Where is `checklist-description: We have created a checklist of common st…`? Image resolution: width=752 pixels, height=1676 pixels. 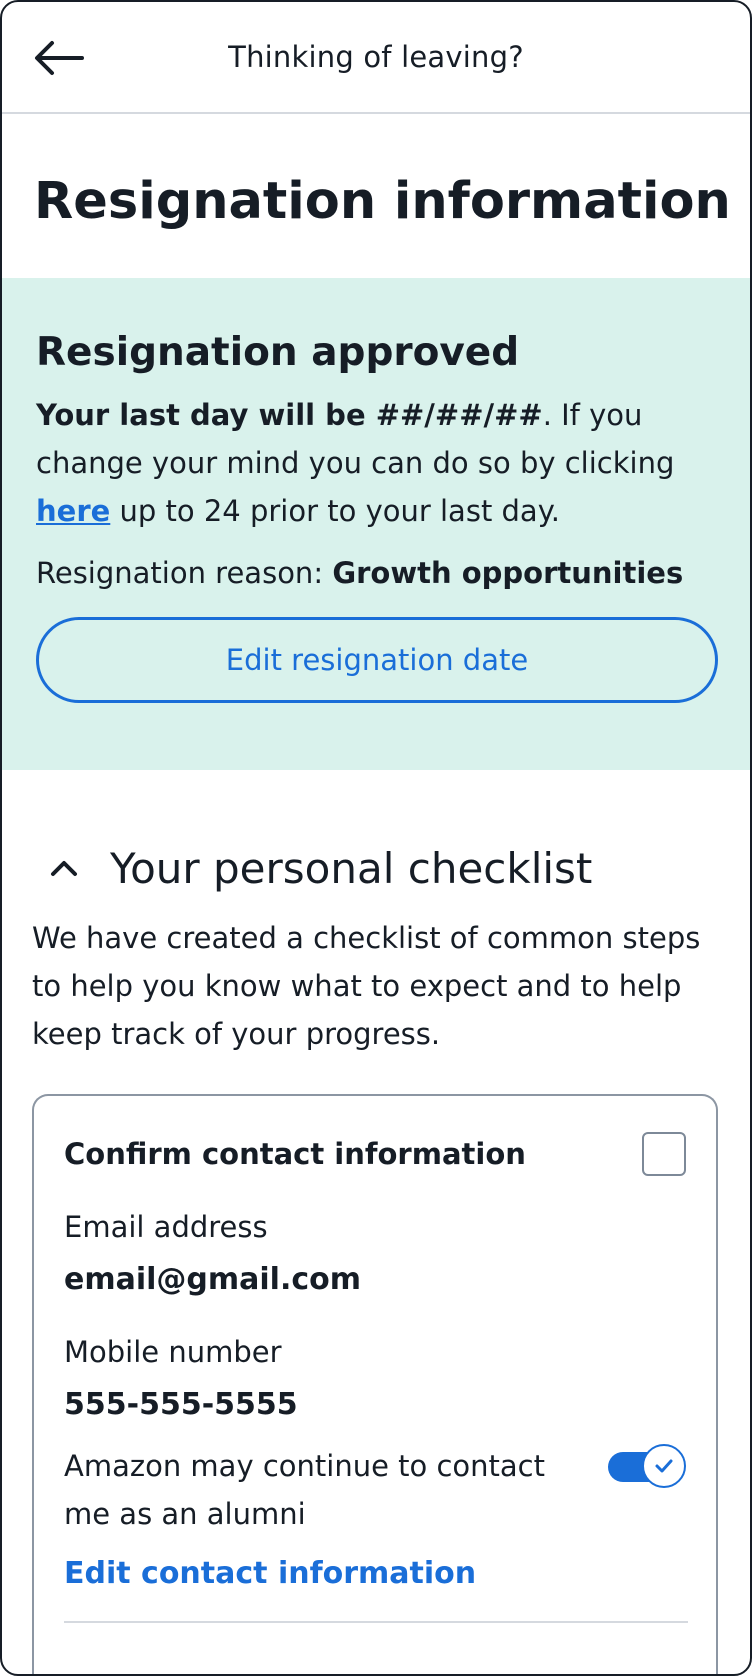 checklist-description: We have created a checklist of common st… is located at coordinates (366, 986).